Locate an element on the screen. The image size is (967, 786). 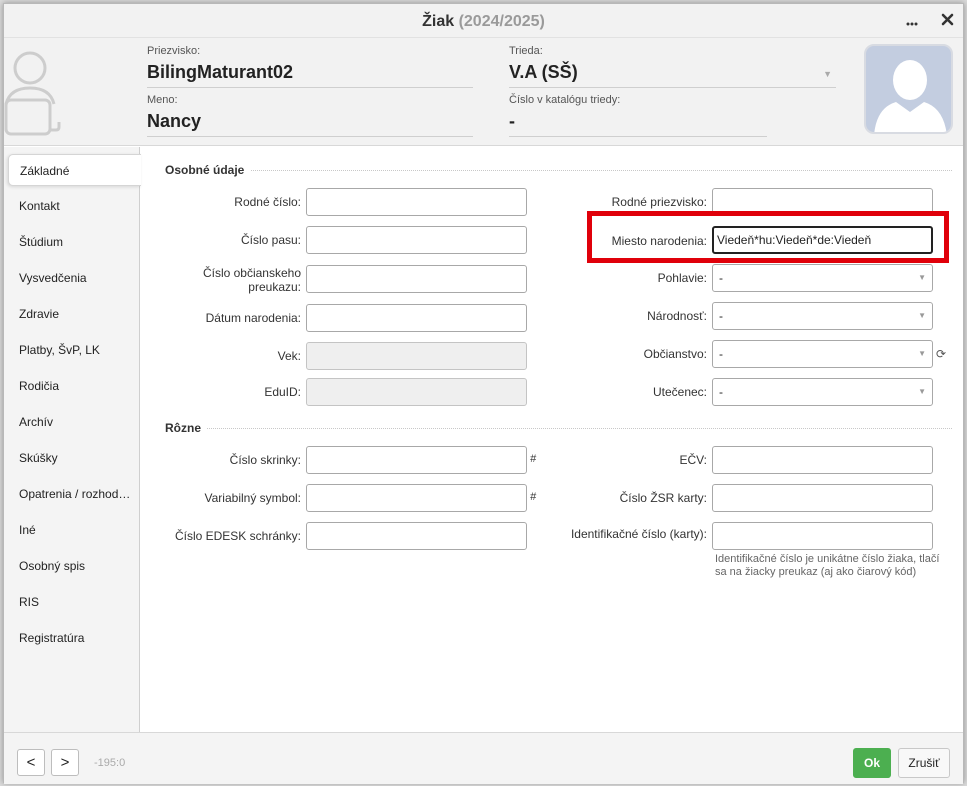
birth-date-label: Dátum narodenia: is located at coordinates (253, 318).